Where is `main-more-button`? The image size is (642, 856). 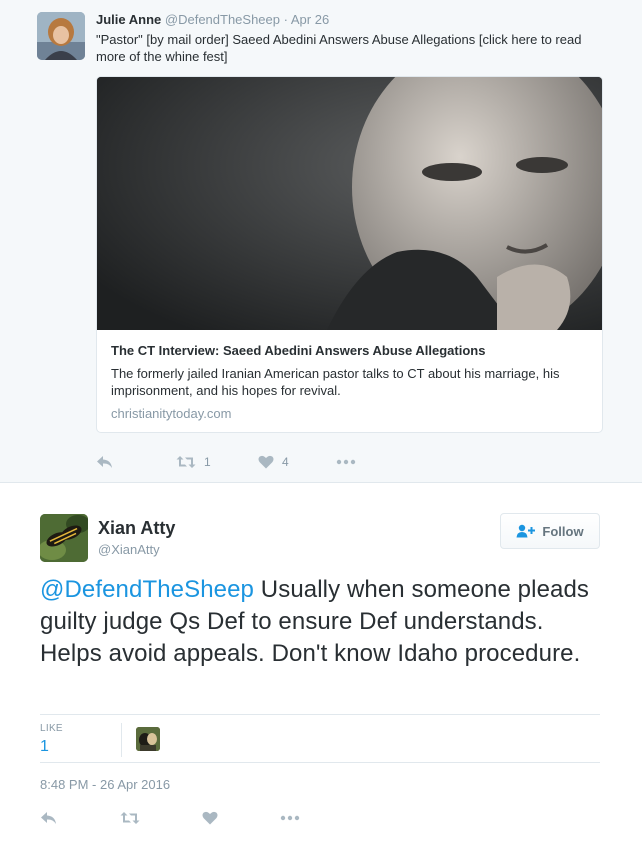
main-more-button is located at coordinates (290, 818).